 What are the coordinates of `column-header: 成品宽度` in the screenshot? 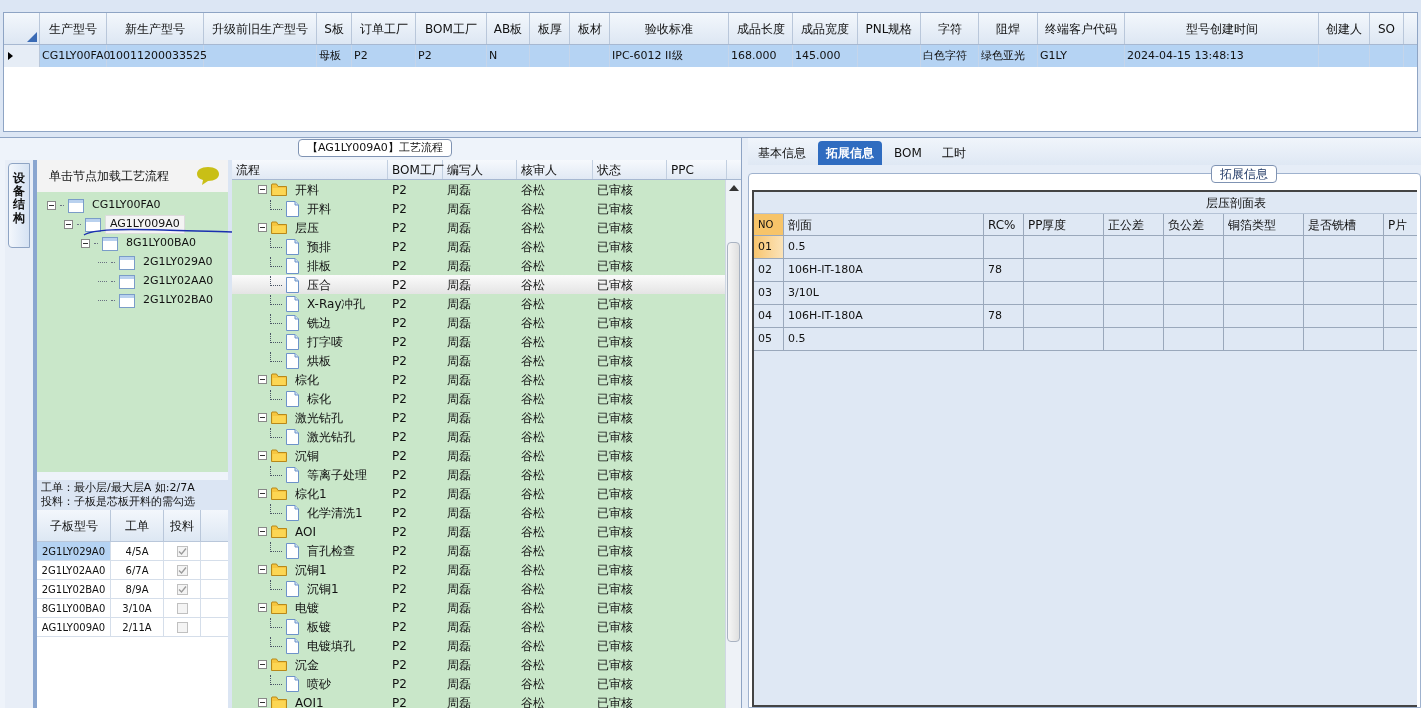 It's located at (825, 28).